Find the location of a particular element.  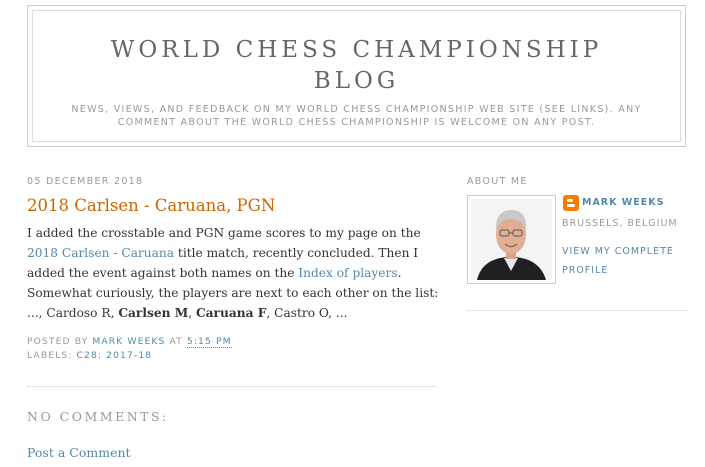

posted-by-label: POSTED BY is located at coordinates (58, 341).